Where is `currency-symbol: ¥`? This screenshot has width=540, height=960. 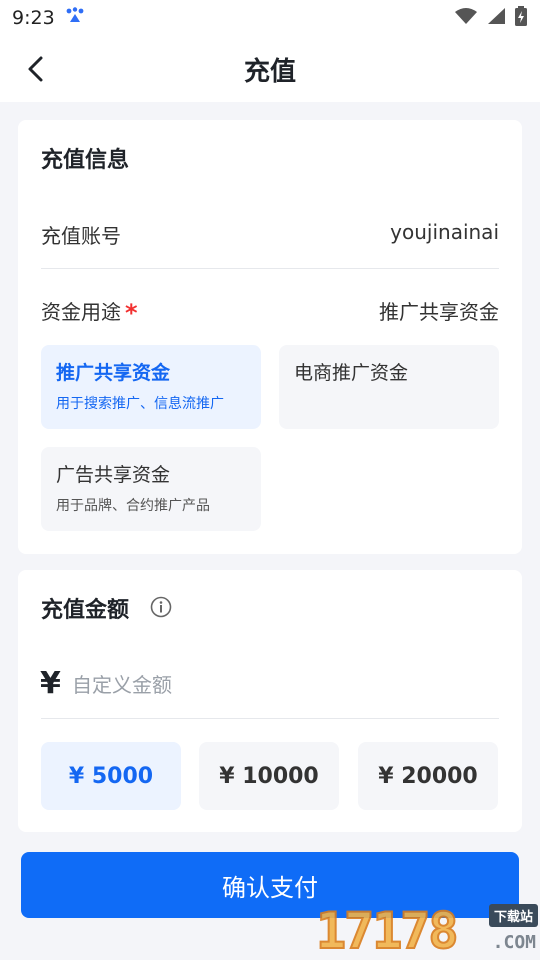 currency-symbol: ¥ is located at coordinates (50, 683).